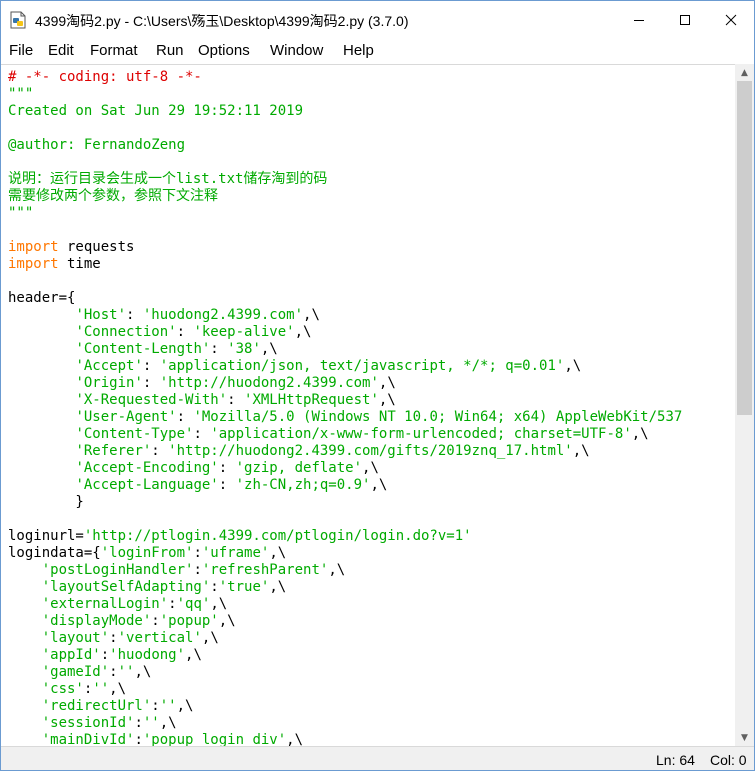 The image size is (755, 771). I want to click on menu-options: Options, so click(224, 50).